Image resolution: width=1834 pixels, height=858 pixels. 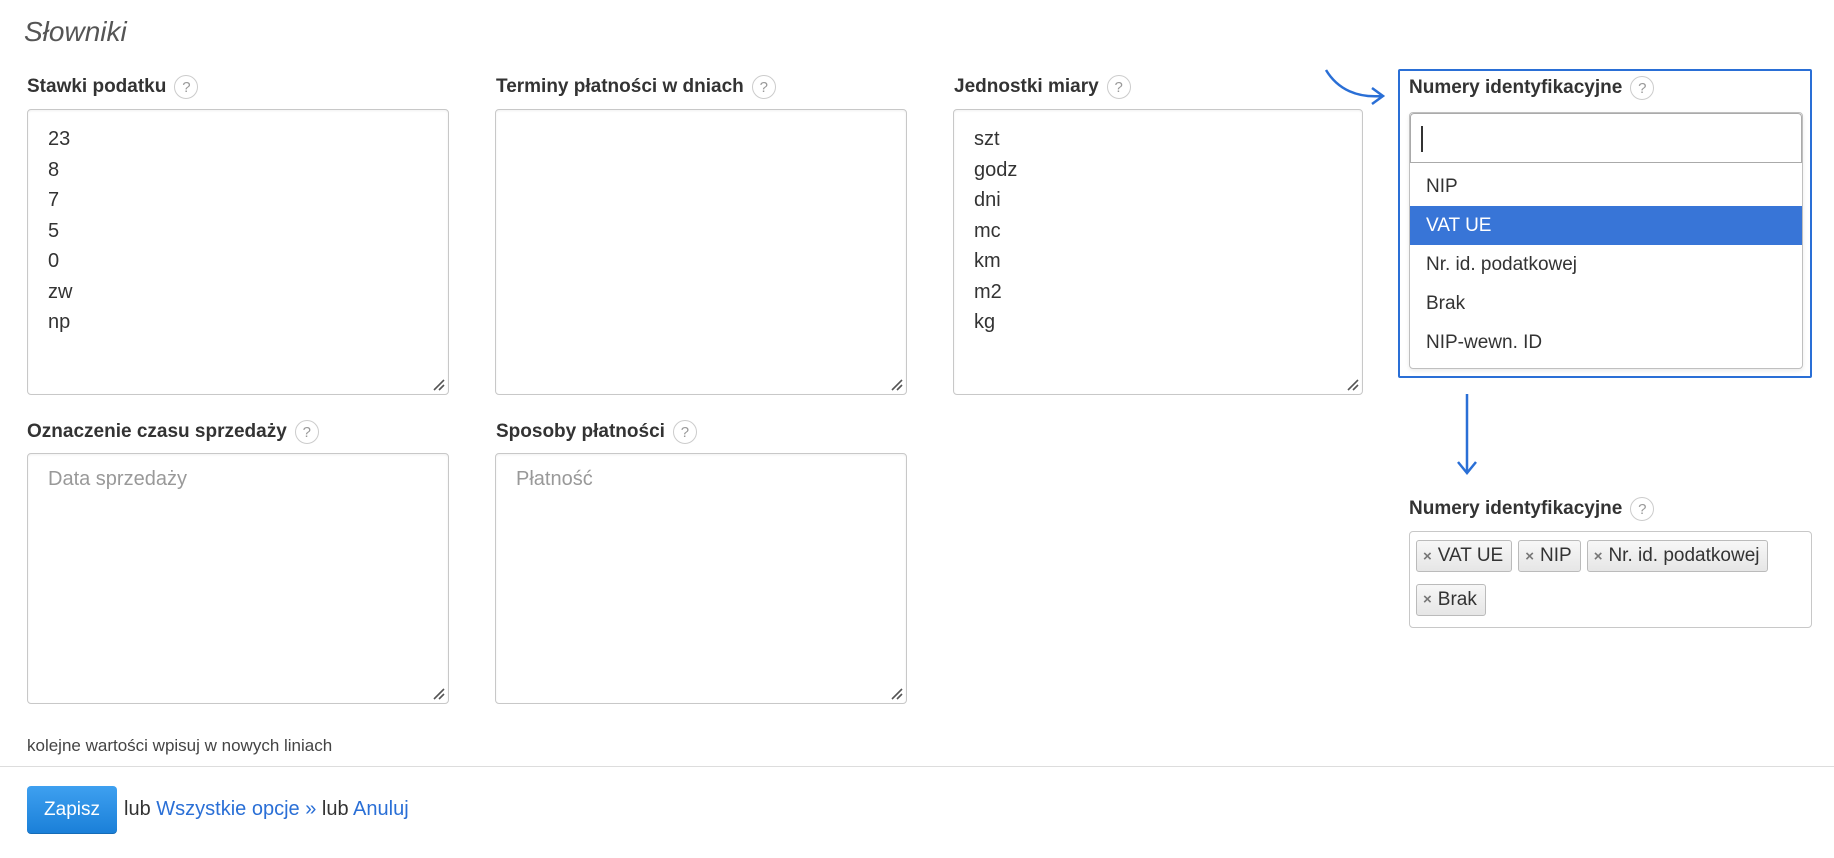 What do you see at coordinates (54, 200) in the screenshot?
I see `textarea-line: 7` at bounding box center [54, 200].